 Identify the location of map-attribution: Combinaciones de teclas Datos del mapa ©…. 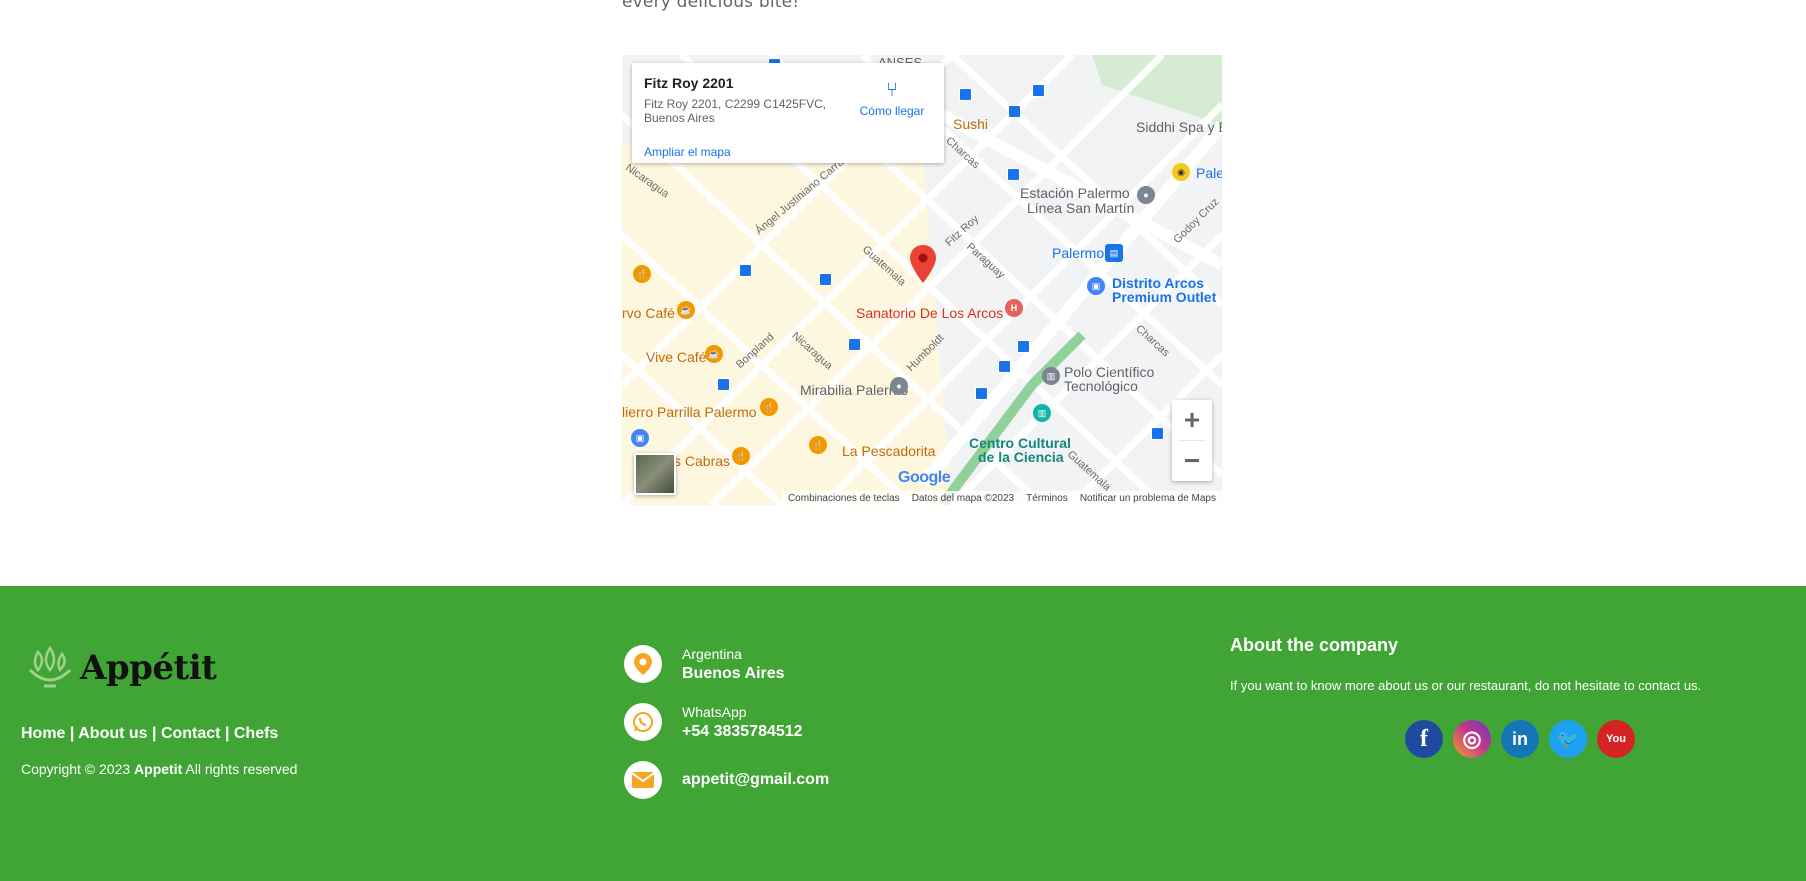
(1001, 498).